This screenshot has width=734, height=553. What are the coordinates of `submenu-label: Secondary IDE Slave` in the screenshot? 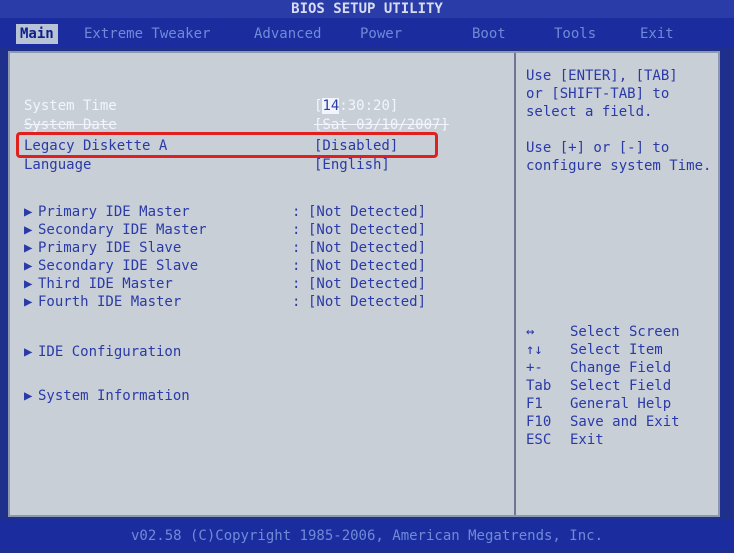 It's located at (118, 266).